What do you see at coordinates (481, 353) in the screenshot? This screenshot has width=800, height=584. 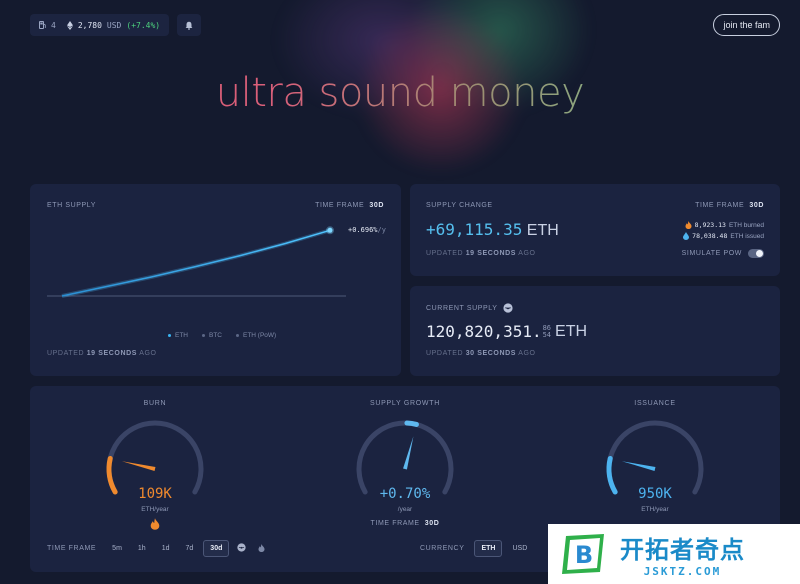 I see `current-supply-updated: UPDATED 30 SECONDS AGO` at bounding box center [481, 353].